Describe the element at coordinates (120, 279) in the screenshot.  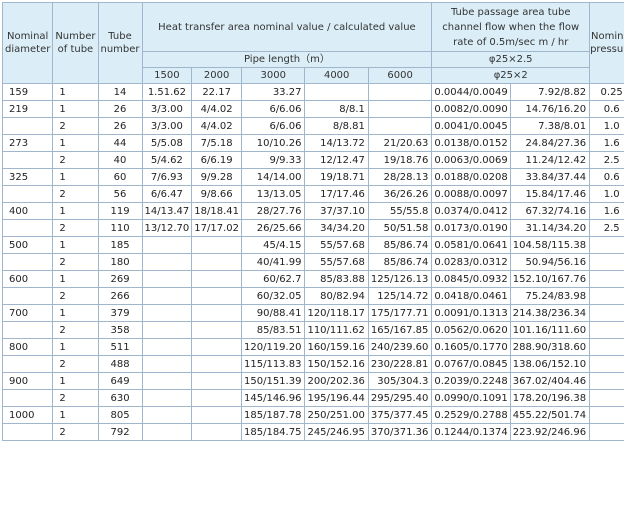
I see `cell-tube-number: 269` at that location.